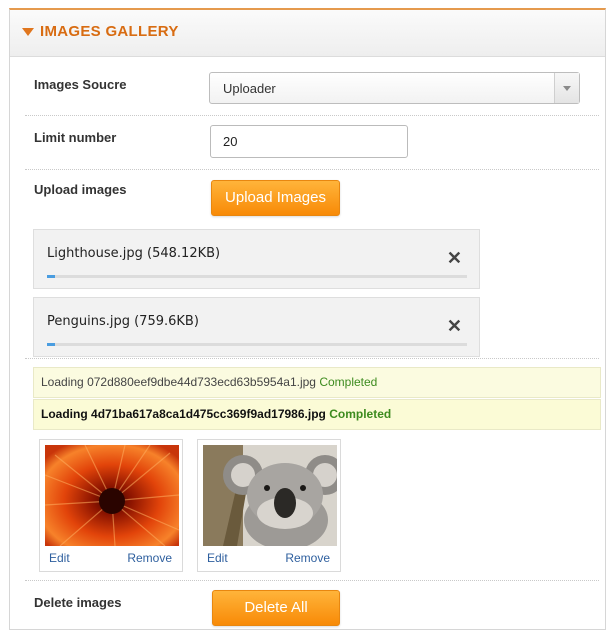 The image size is (613, 630). I want to click on limit-number-input, so click(309, 141).